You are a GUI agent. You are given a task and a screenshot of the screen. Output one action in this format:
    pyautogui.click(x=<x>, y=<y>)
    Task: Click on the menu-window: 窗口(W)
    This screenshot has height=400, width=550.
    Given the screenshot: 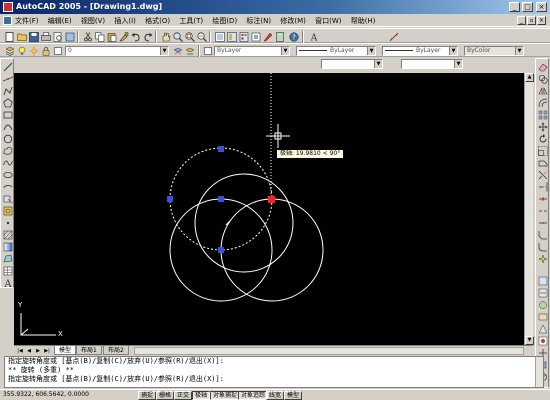 What is the action you would take?
    pyautogui.click(x=328, y=21)
    